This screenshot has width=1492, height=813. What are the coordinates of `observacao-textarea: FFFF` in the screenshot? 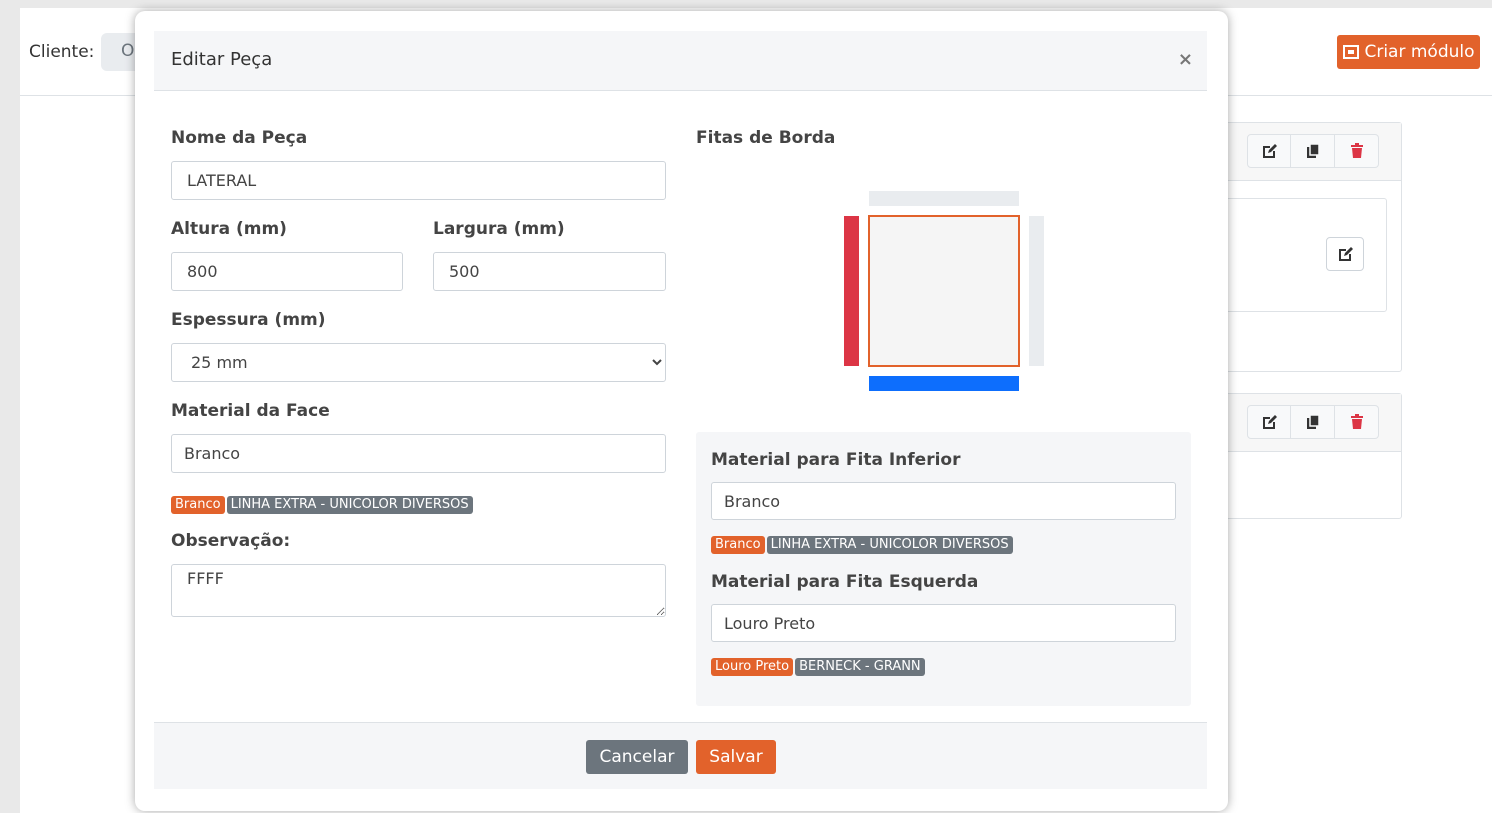 It's located at (418, 590).